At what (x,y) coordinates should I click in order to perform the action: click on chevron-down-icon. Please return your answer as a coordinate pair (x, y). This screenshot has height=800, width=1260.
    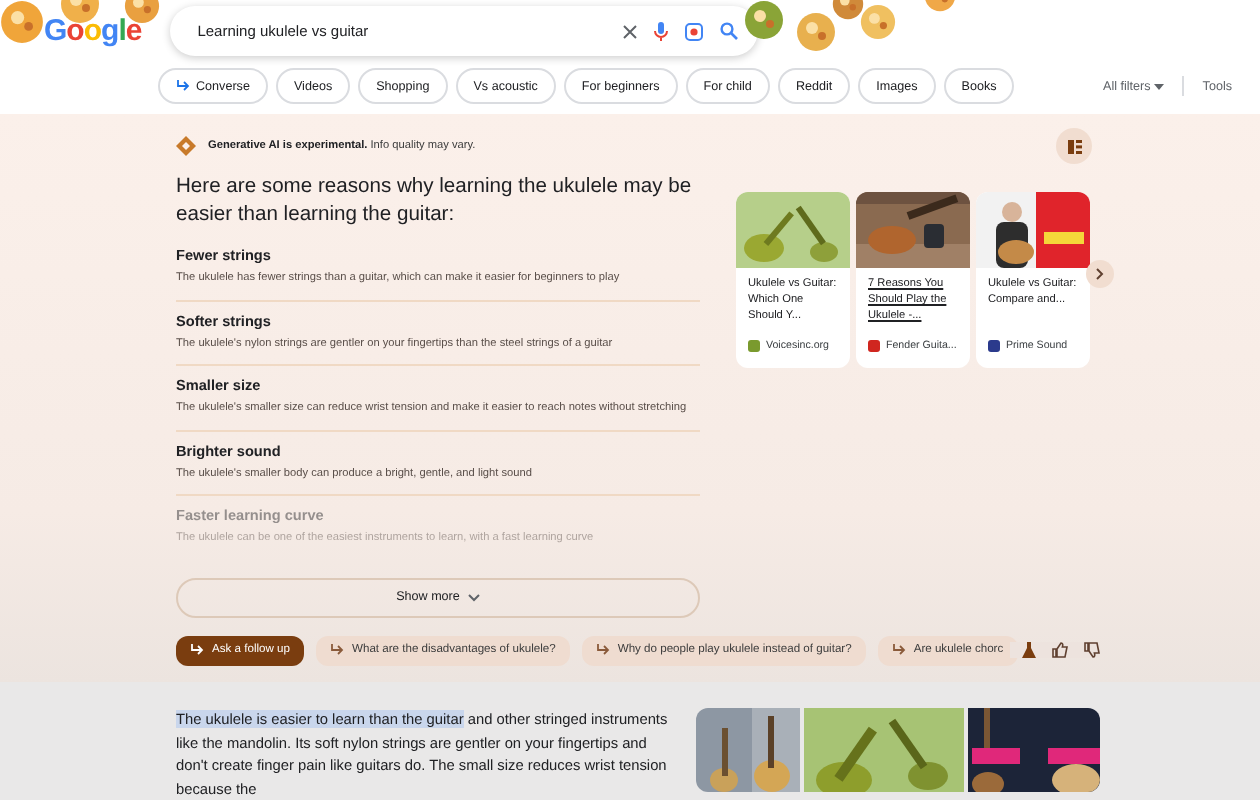
    Looking at the image, I should click on (473, 597).